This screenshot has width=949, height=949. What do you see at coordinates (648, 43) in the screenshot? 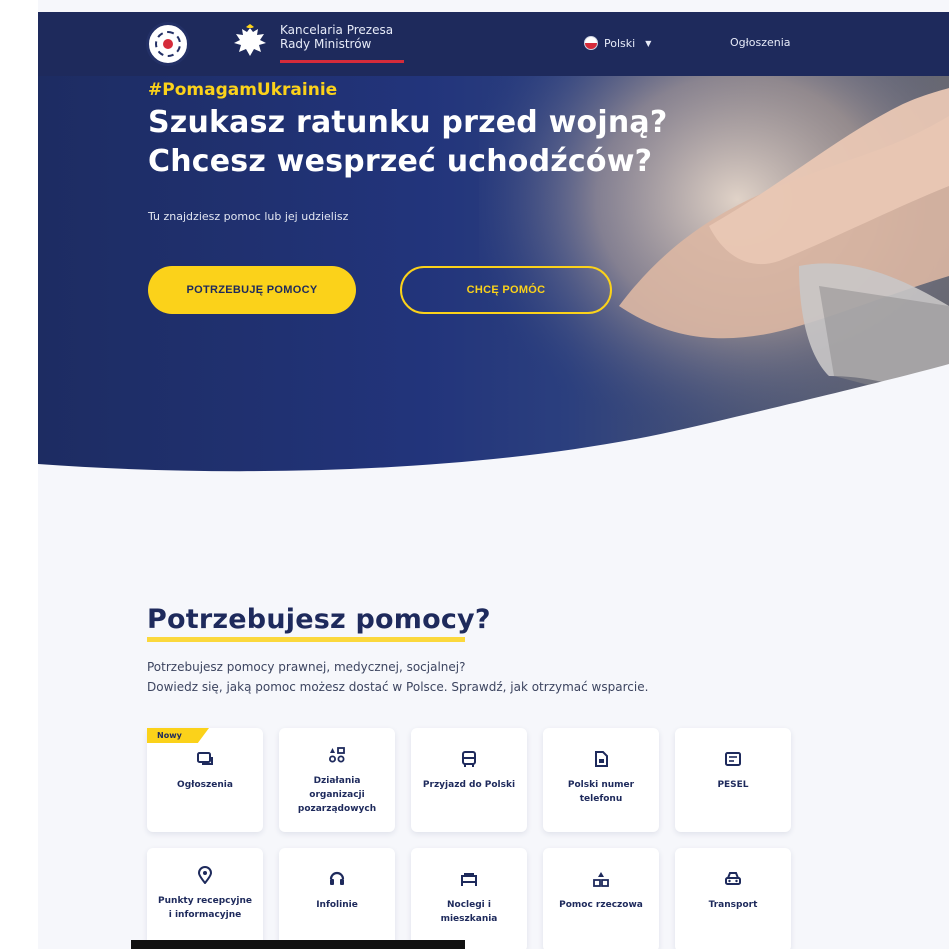
I see `chevron-down-icon: ▼` at bounding box center [648, 43].